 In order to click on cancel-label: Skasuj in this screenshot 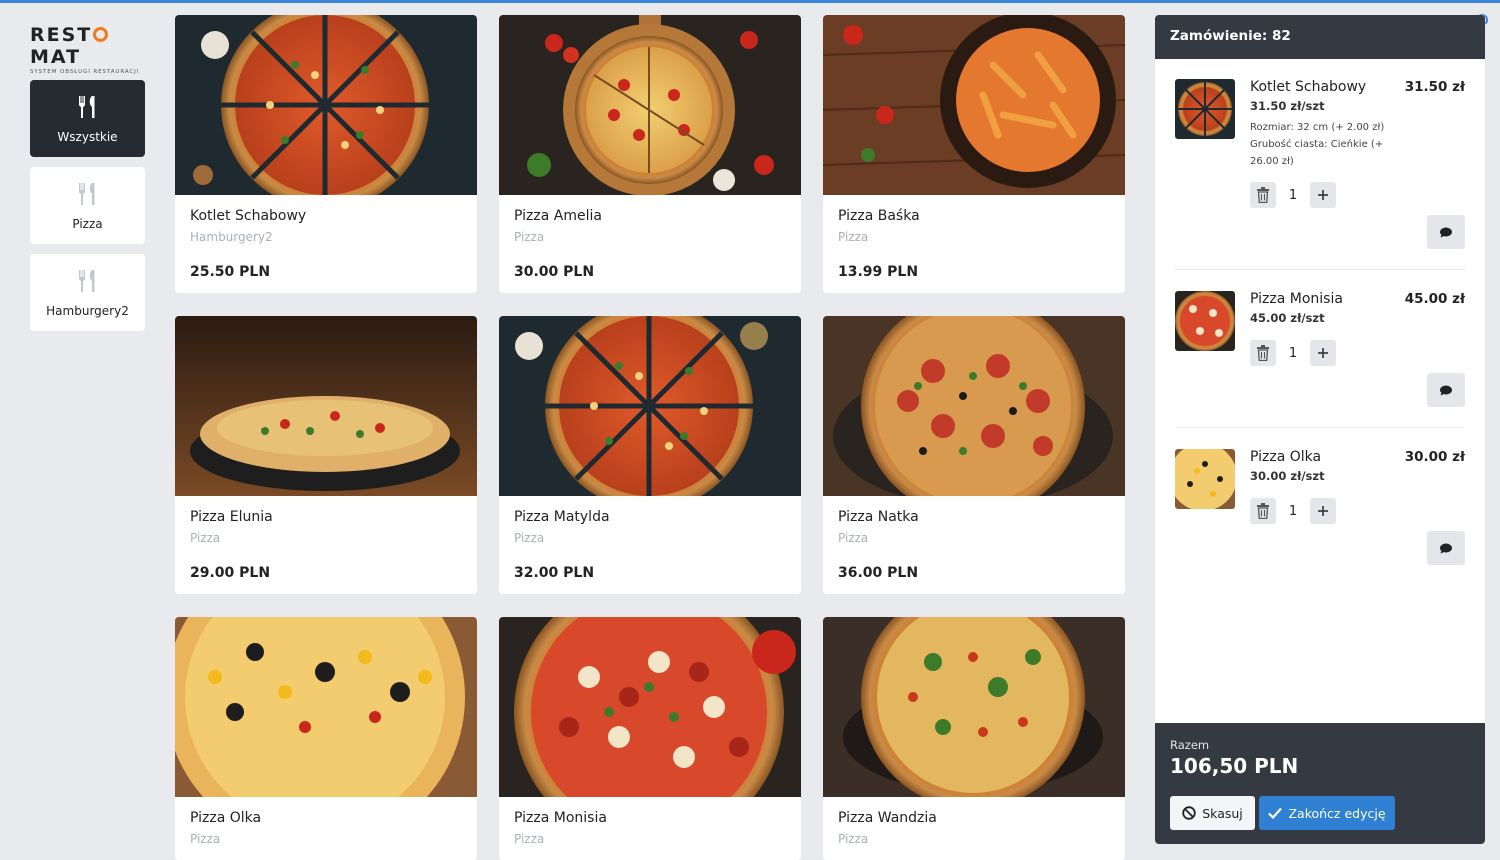, I will do `click(1222, 813)`.